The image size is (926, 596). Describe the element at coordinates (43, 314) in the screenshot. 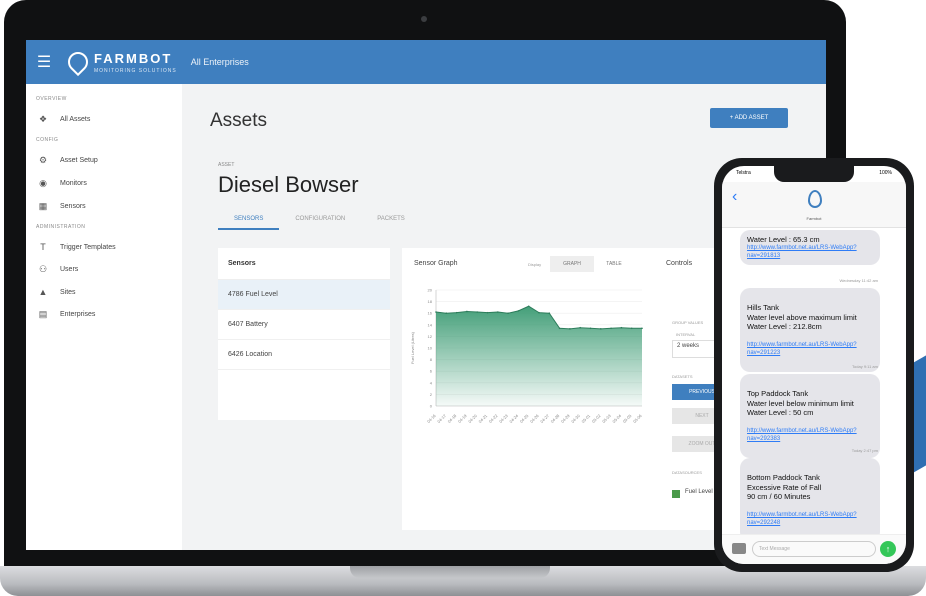

I see `building-icon: ▤` at that location.